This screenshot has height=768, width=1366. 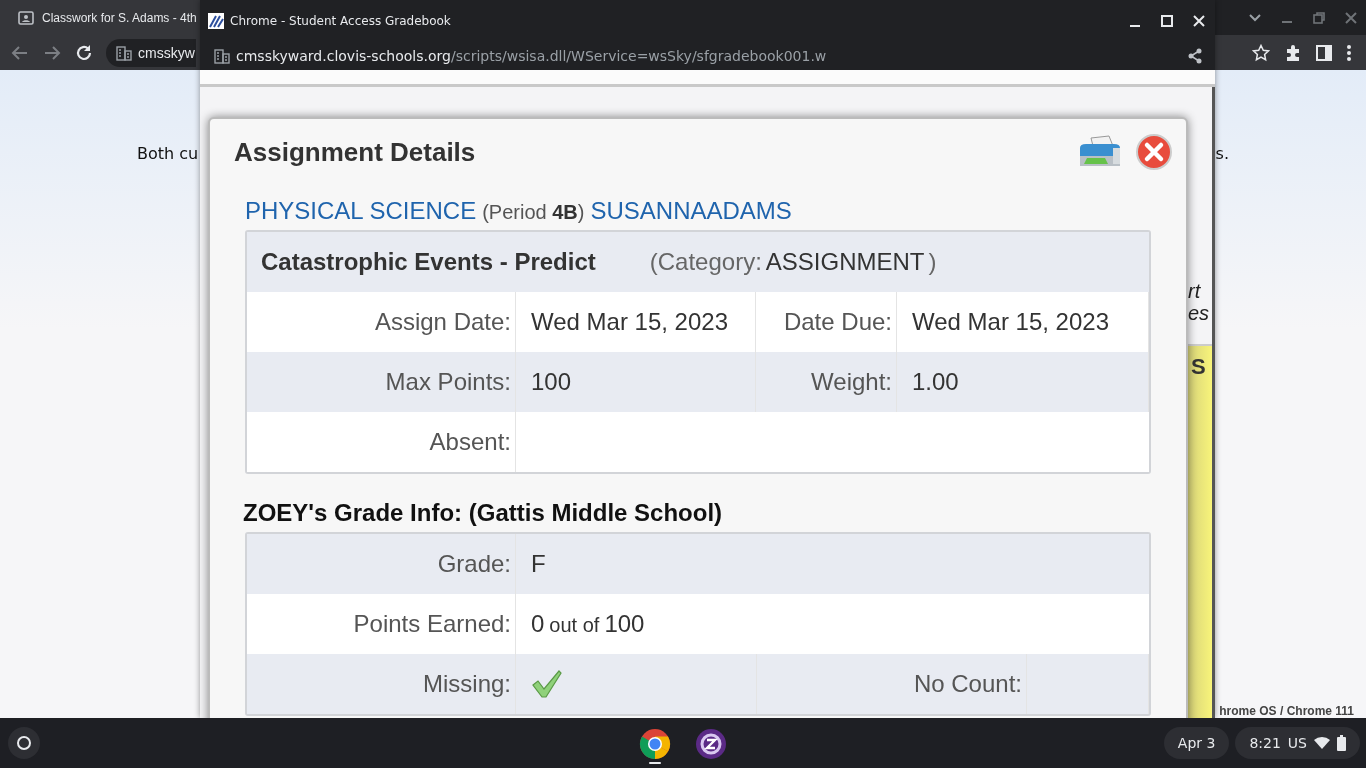 I want to click on locale-text: US, so click(x=1297, y=743).